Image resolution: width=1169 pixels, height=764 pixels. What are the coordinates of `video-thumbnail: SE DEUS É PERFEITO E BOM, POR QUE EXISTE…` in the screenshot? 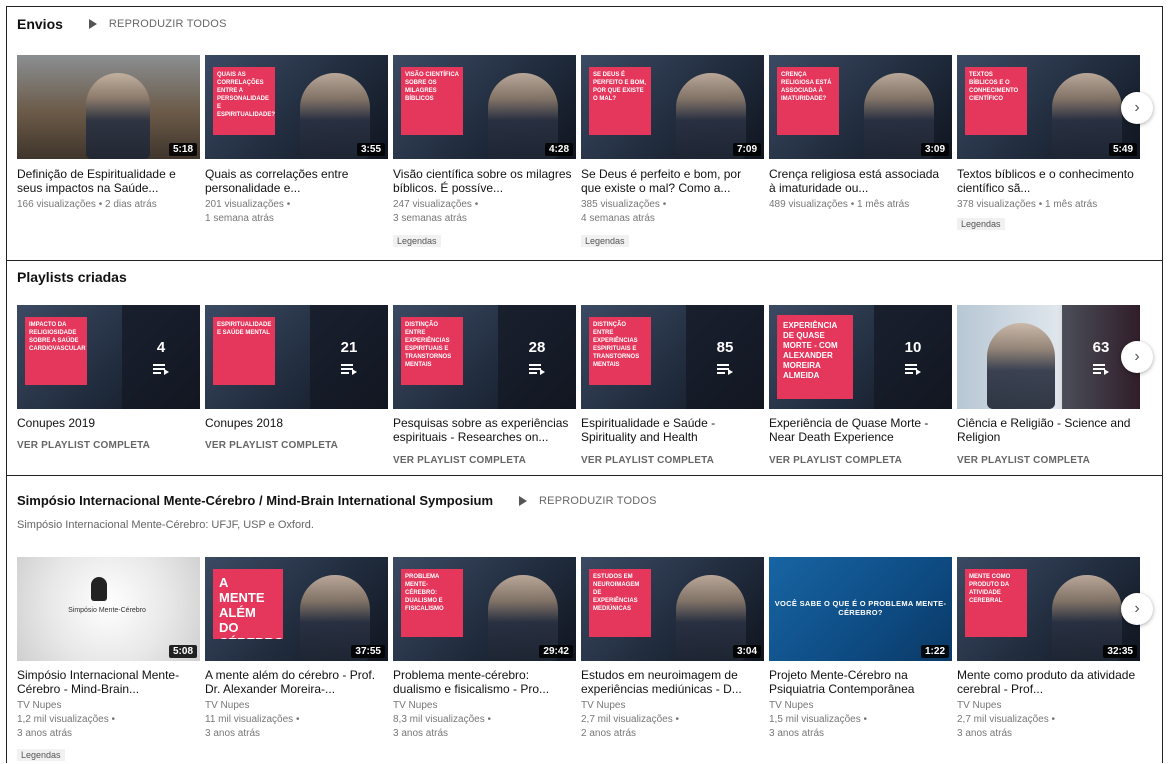 It's located at (672, 107).